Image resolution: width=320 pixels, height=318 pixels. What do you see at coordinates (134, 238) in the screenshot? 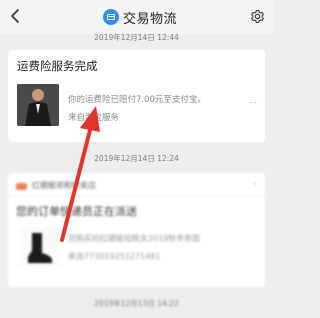
I see `card-body-text: 您购买的红蜻蜓短靴女2019秋冬新款` at bounding box center [134, 238].